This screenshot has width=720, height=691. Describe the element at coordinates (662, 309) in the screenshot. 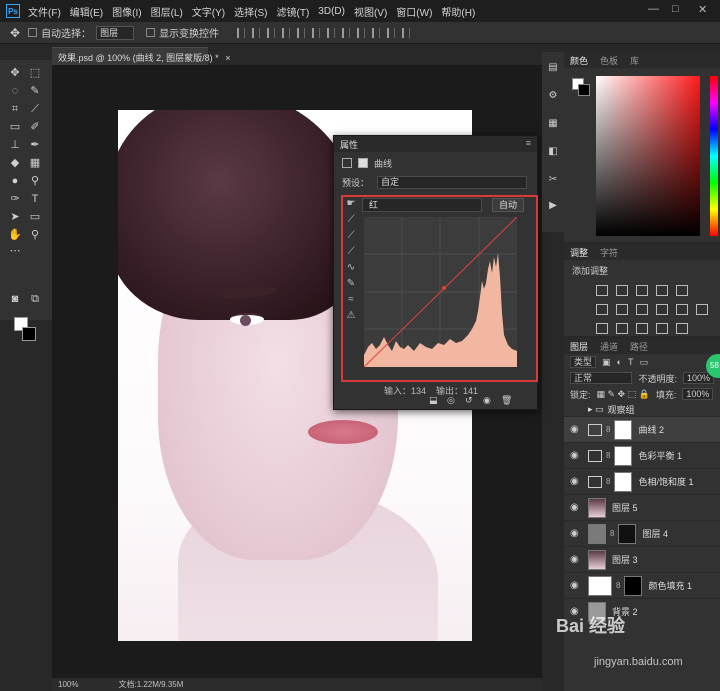

I see `photo-filter-icon` at that location.